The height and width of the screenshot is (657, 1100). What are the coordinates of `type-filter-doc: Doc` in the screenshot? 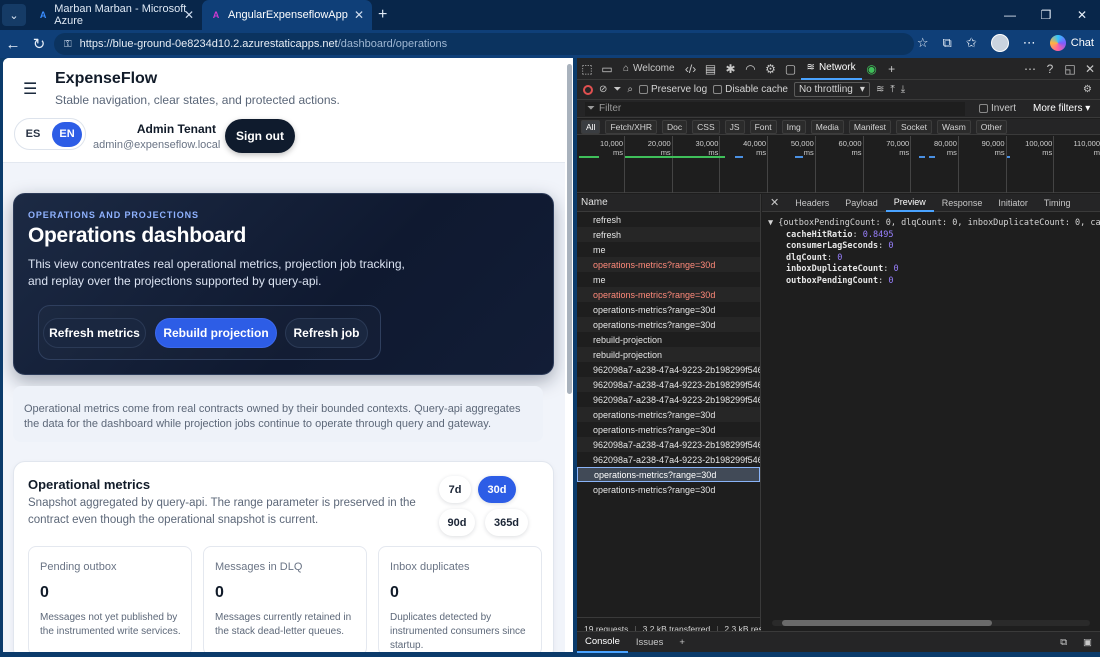 It's located at (675, 126).